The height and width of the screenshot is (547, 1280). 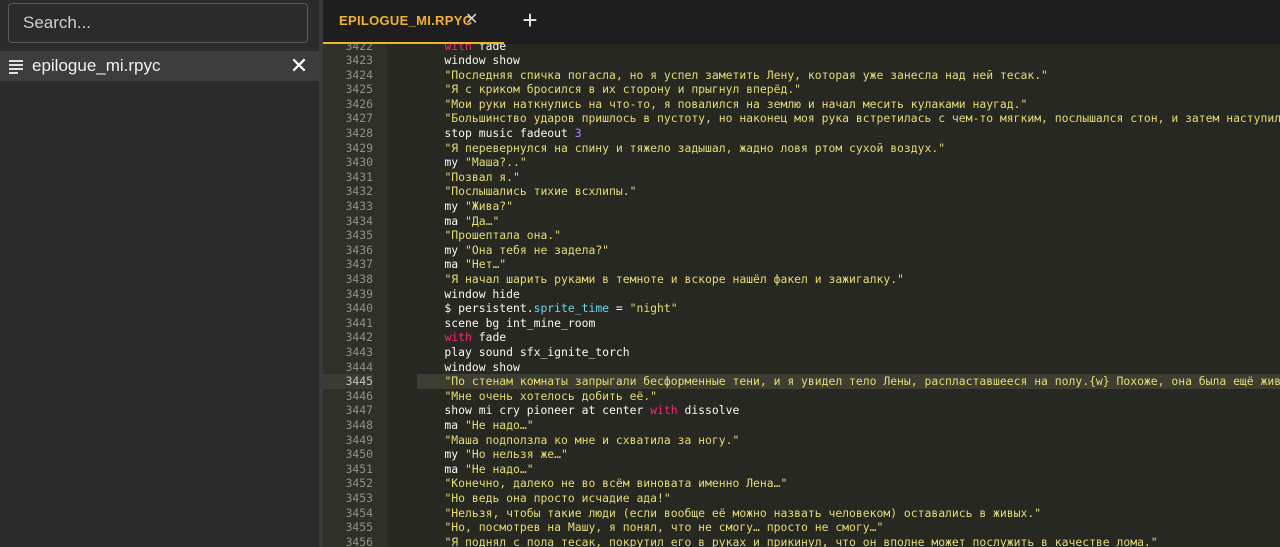 I want to click on line-text: $ persistent.sprite_time = "night", so click(x=547, y=308).